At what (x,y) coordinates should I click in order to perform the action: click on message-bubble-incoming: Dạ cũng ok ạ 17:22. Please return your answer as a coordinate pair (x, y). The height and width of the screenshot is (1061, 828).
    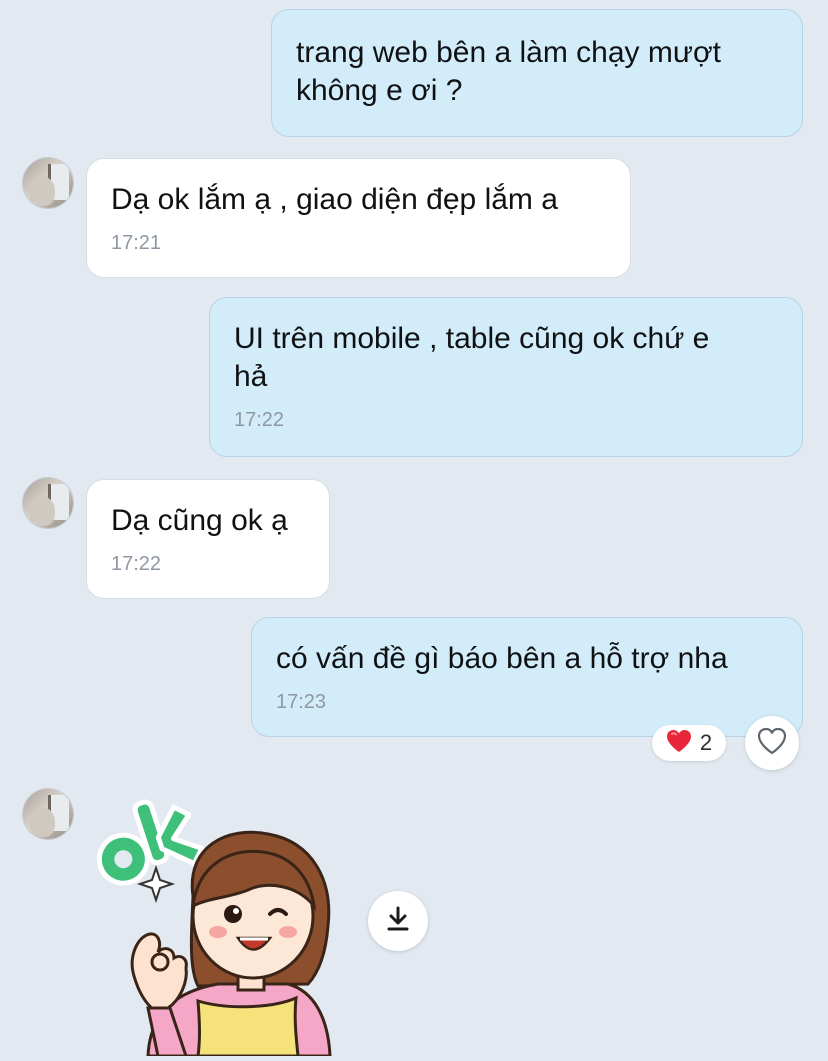
    Looking at the image, I should click on (208, 539).